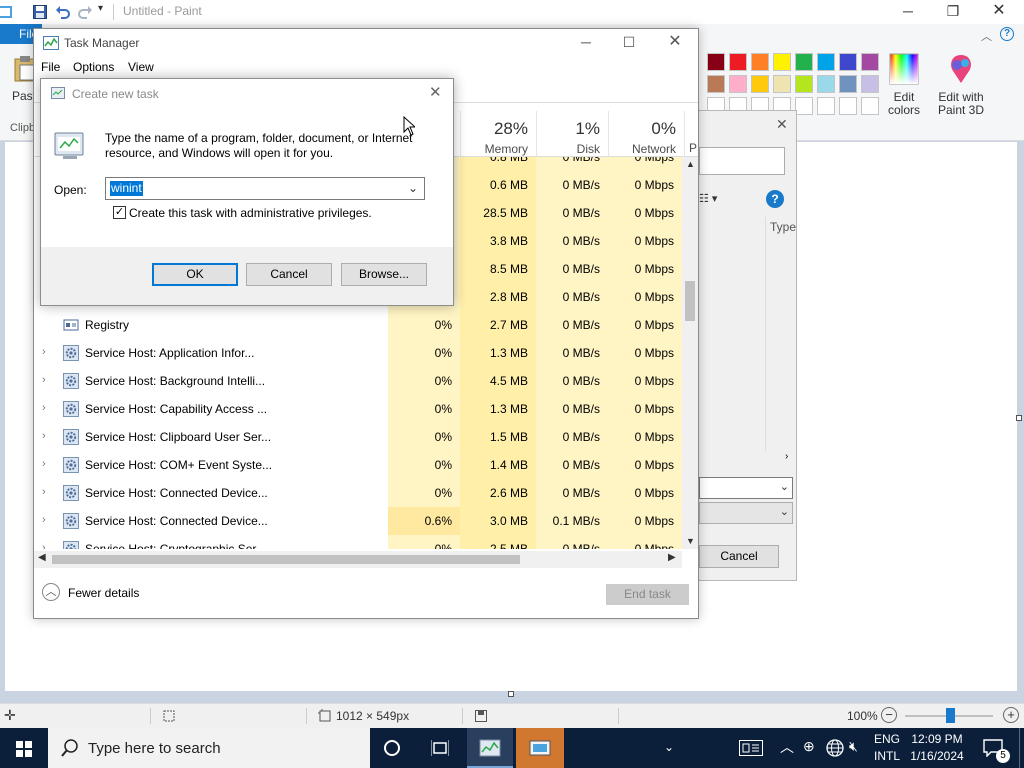 The height and width of the screenshot is (768, 1024). What do you see at coordinates (809, 746) in the screenshot?
I see `meet-now-icon: ⊕` at bounding box center [809, 746].